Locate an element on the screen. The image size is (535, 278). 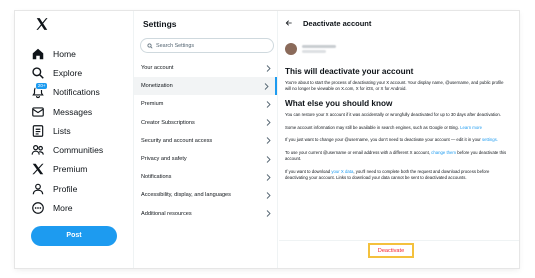
redacted-handle is located at coordinates (314, 52).